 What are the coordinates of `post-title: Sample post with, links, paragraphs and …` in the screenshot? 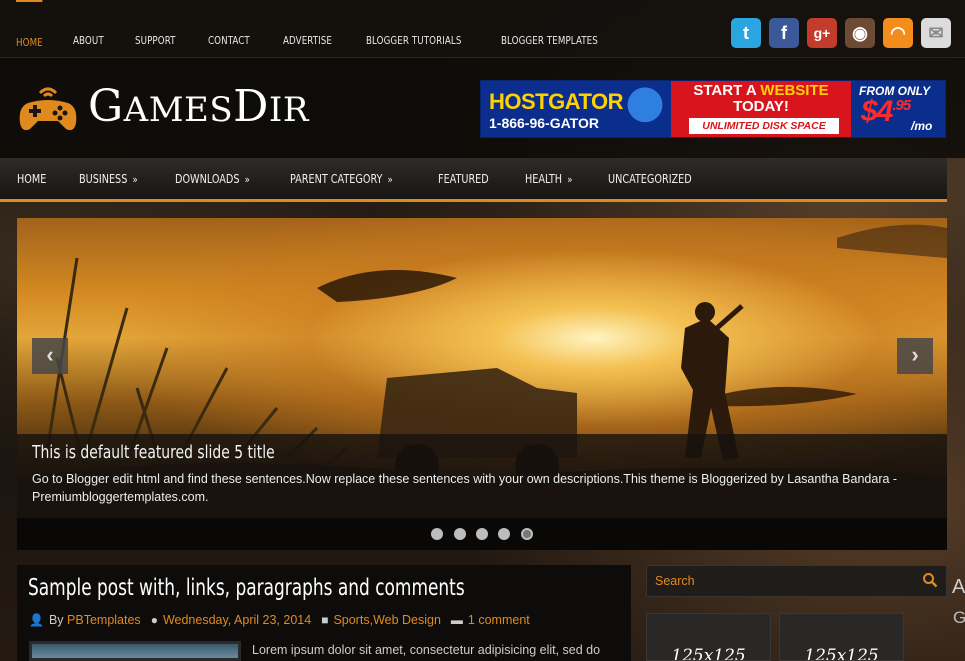 It's located at (246, 588).